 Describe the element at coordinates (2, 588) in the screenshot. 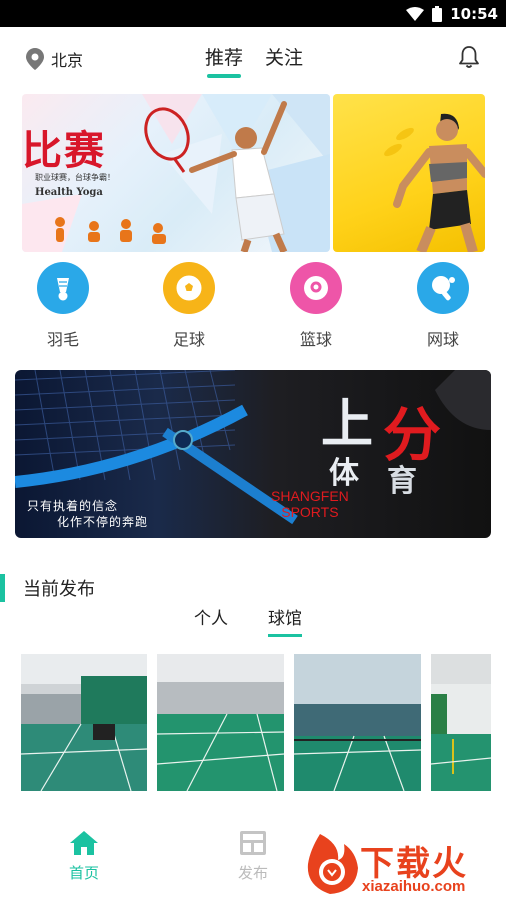

I see `section-accent-bar` at that location.